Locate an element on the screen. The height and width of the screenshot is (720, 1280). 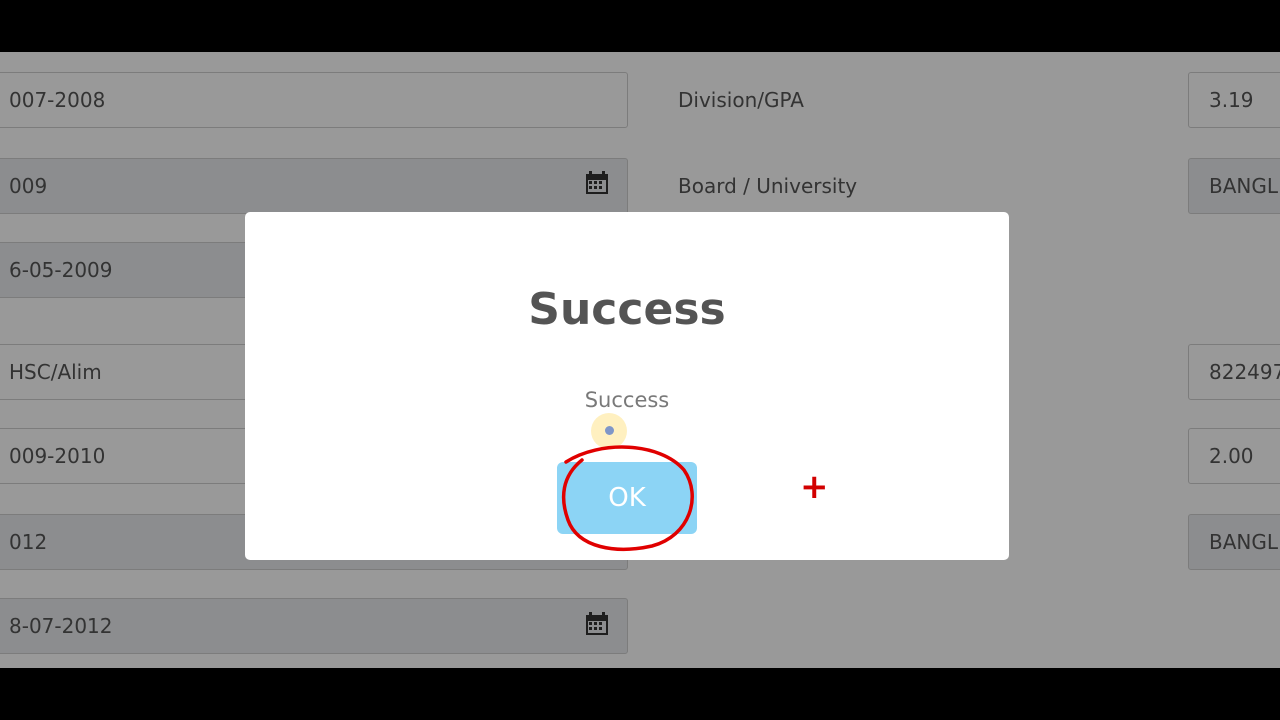
letterbox-top is located at coordinates (640, 26).